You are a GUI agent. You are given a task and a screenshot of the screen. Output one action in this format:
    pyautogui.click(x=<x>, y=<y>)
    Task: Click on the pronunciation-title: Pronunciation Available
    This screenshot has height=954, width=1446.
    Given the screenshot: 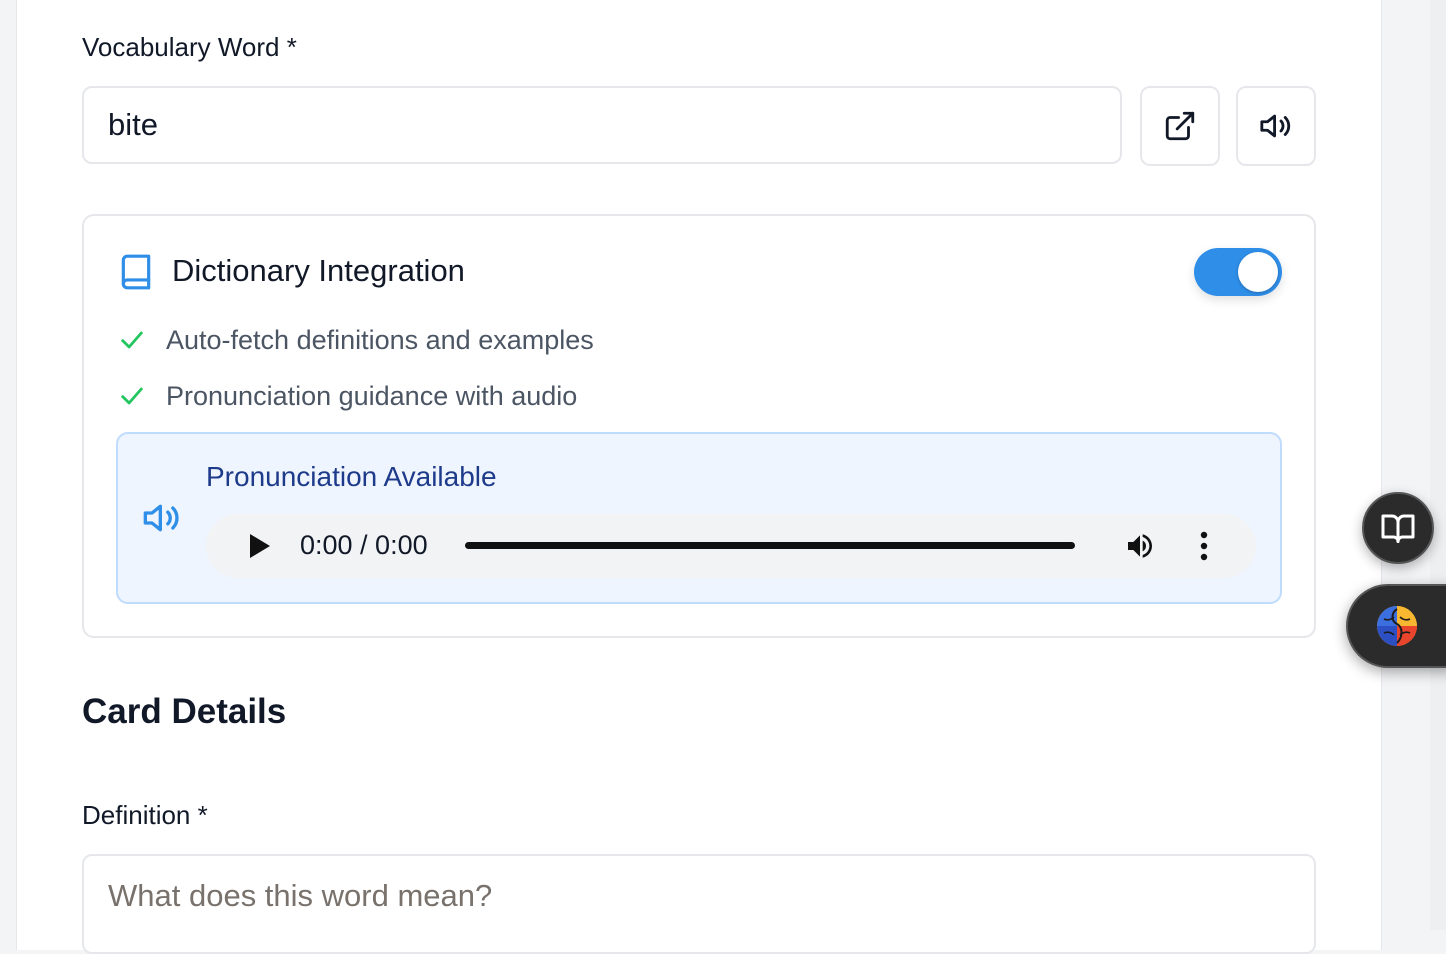 What is the action you would take?
    pyautogui.click(x=351, y=476)
    